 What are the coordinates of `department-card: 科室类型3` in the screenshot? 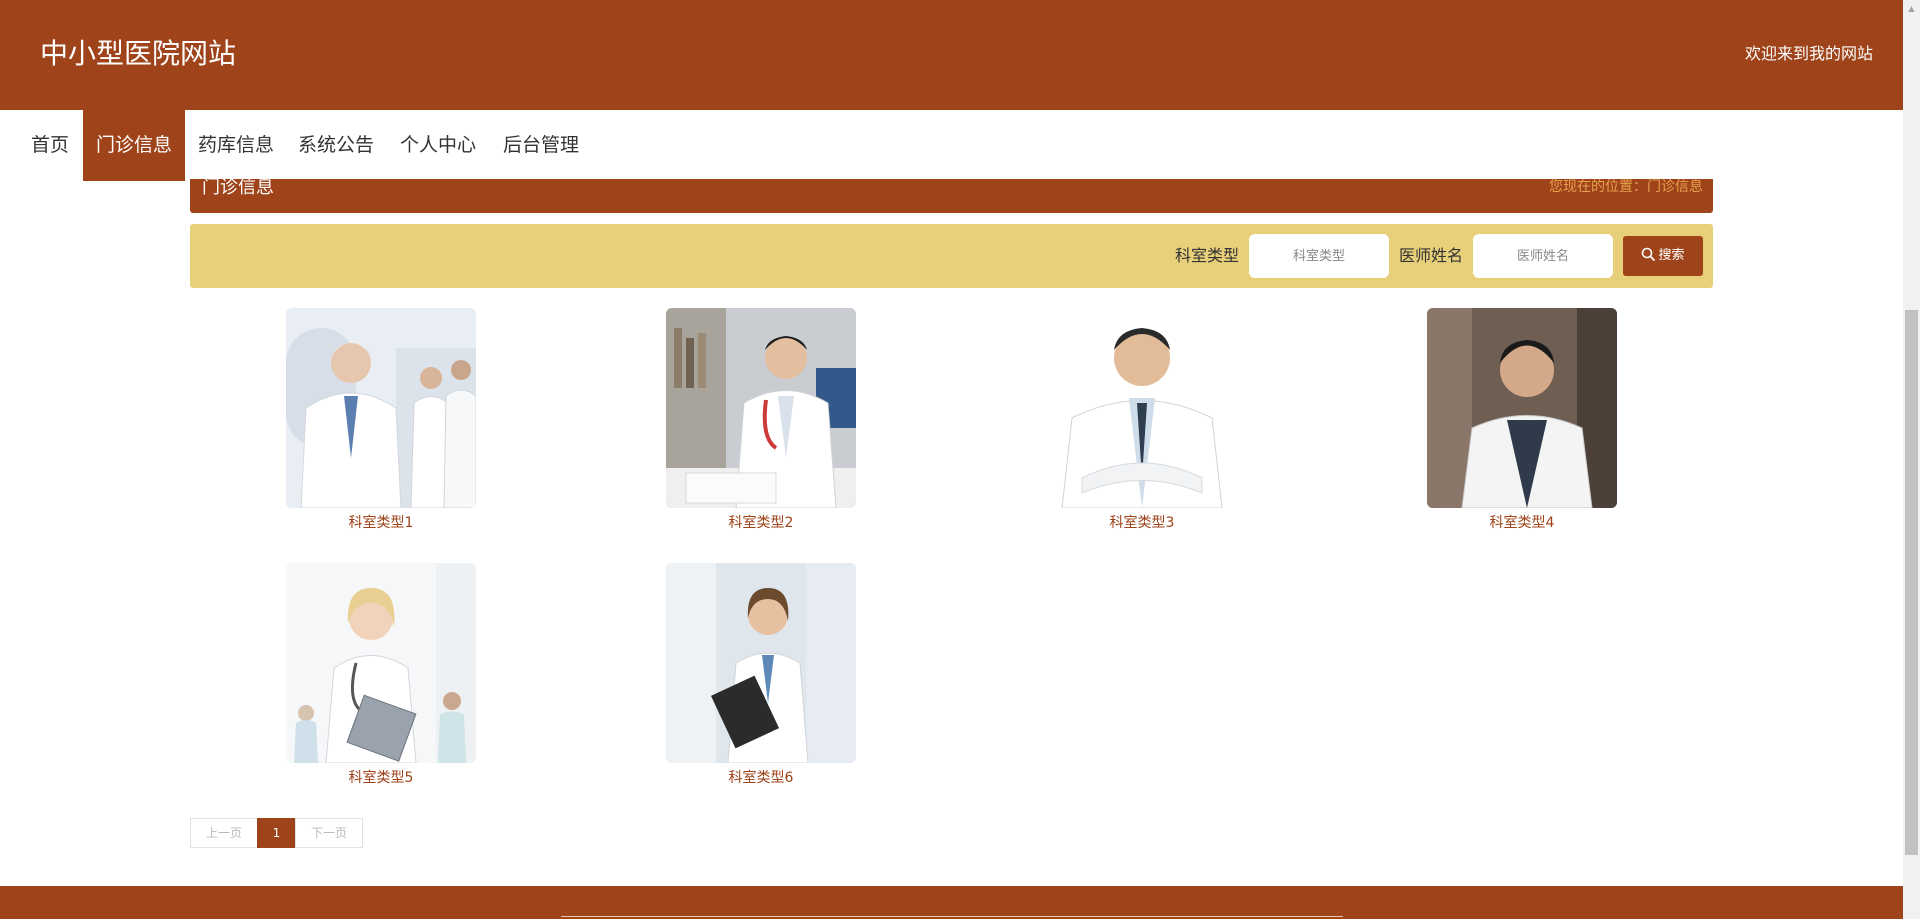 It's located at (1142, 420).